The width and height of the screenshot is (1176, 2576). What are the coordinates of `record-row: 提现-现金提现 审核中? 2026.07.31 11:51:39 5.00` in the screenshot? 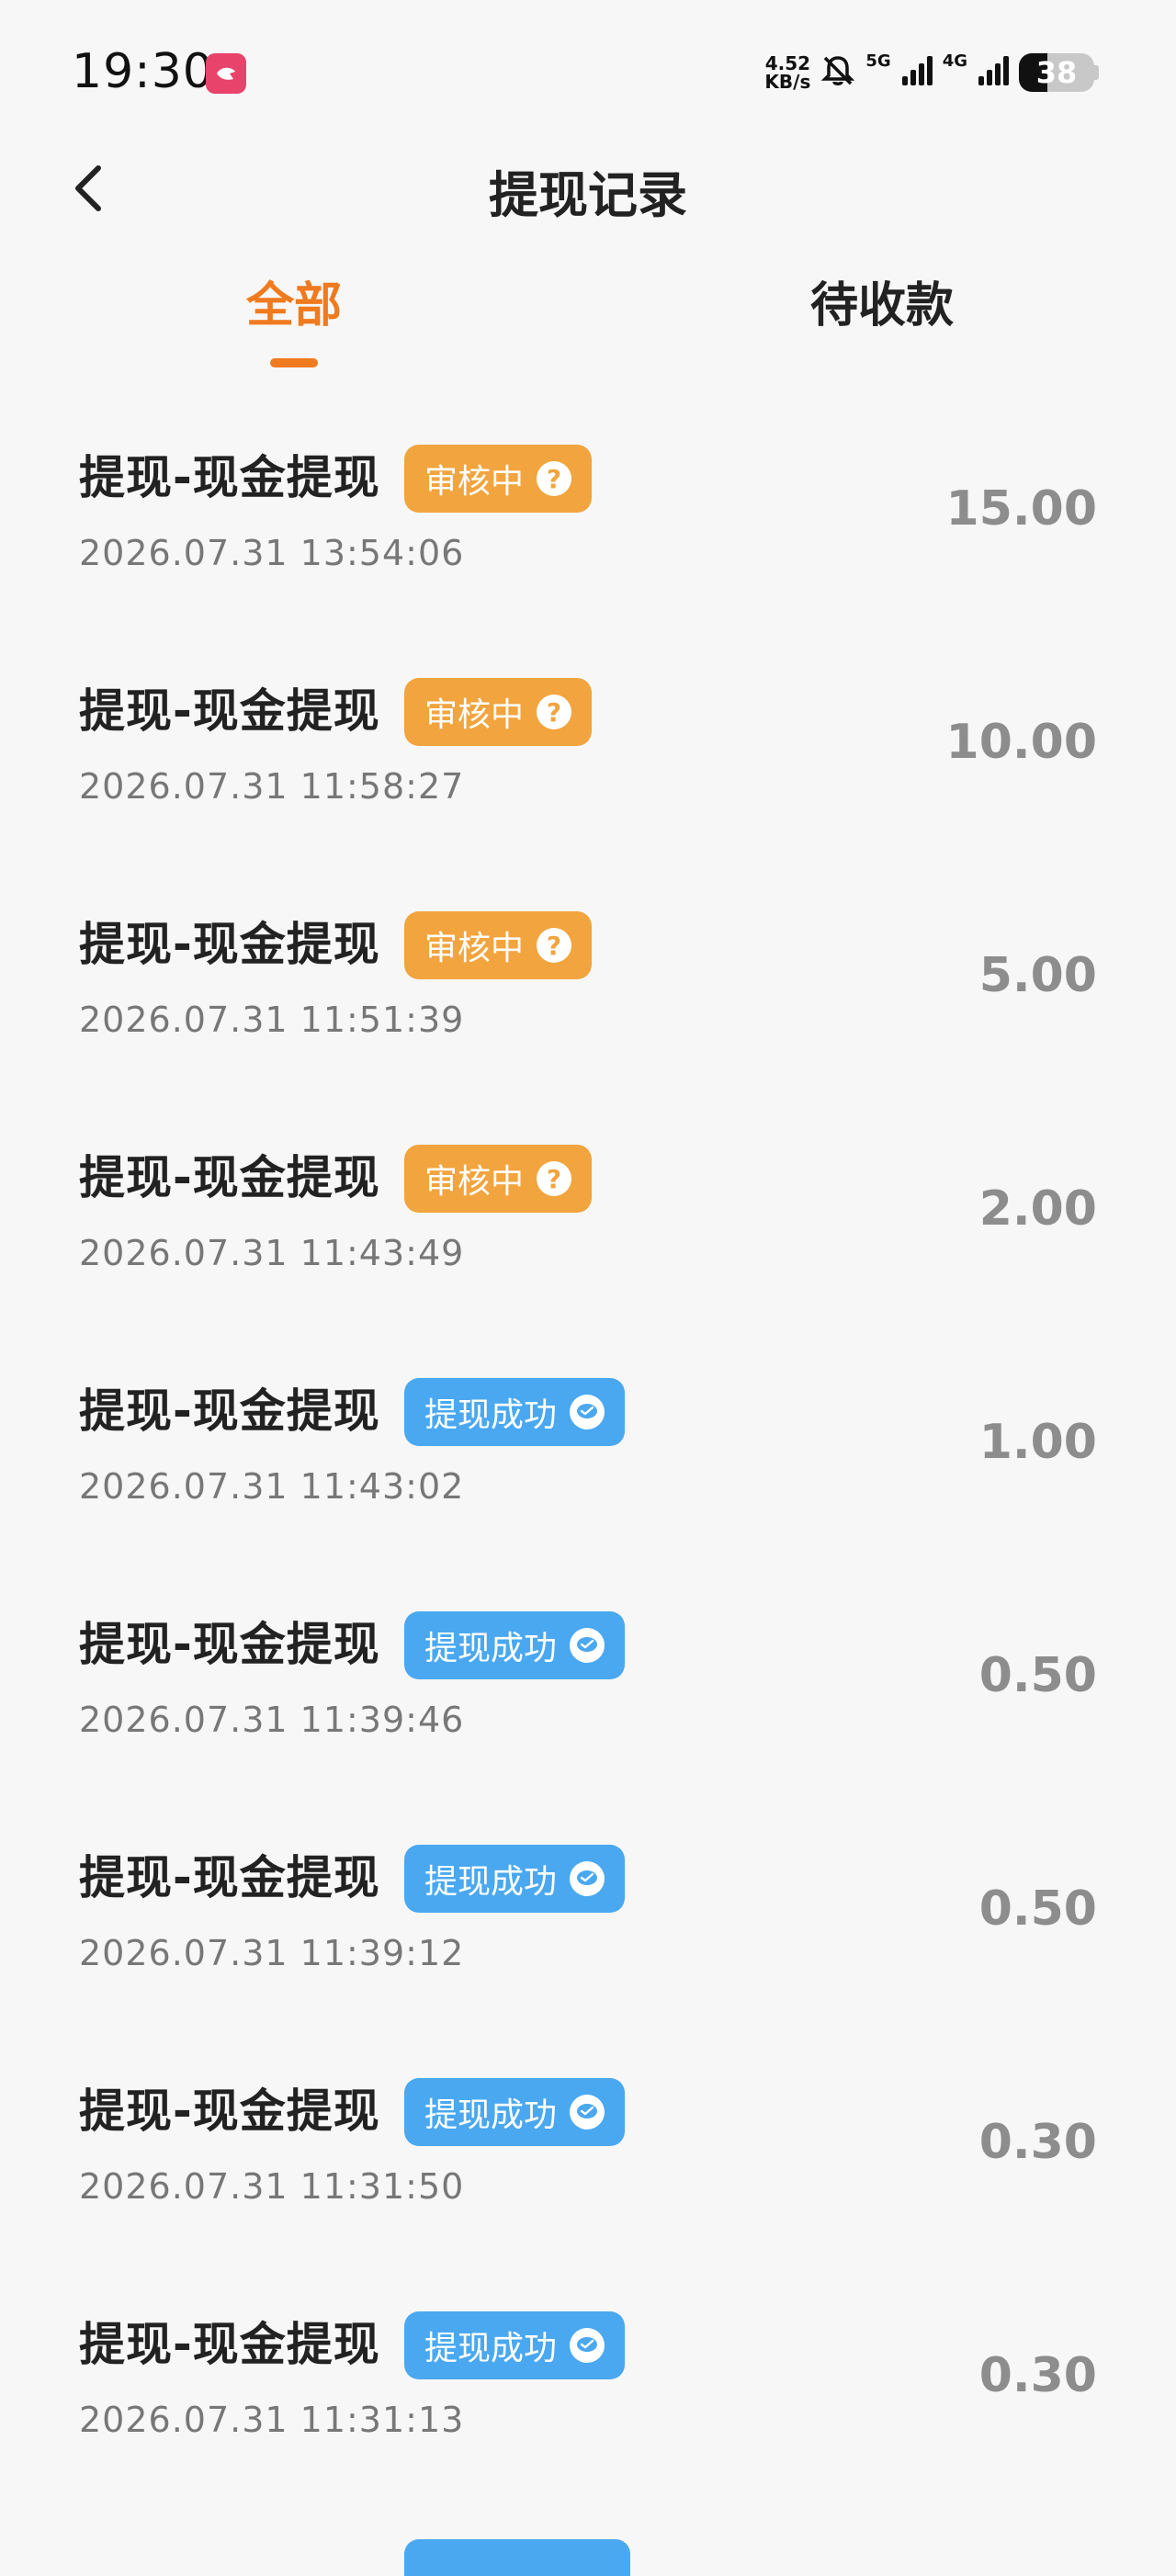 It's located at (588, 978).